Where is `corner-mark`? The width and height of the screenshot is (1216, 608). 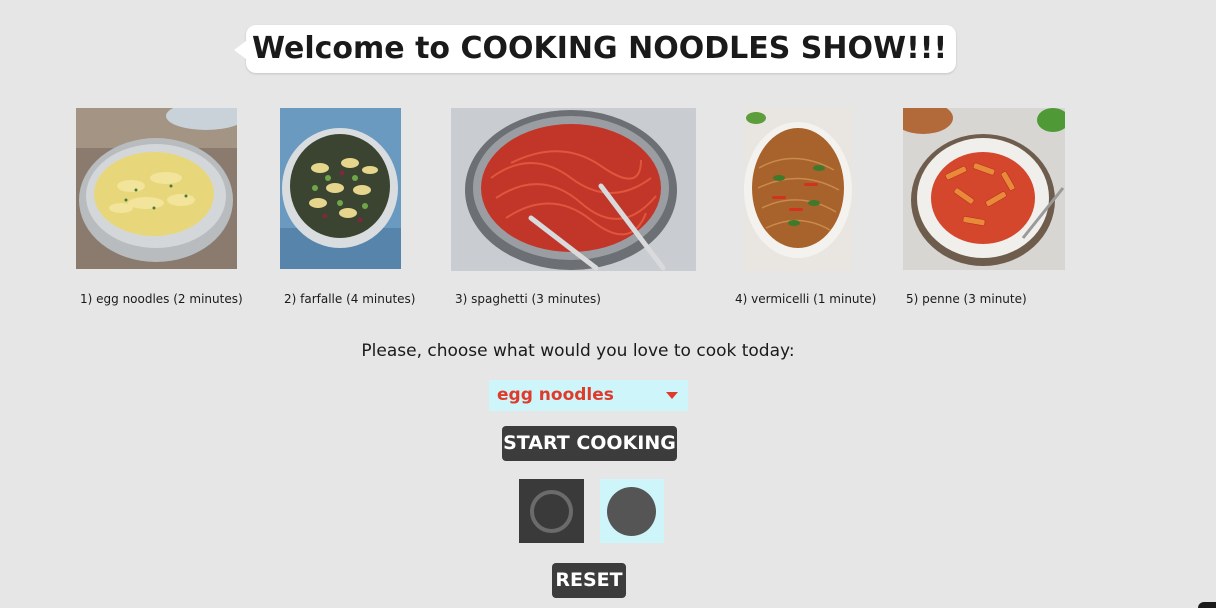 corner-mark is located at coordinates (1207, 605).